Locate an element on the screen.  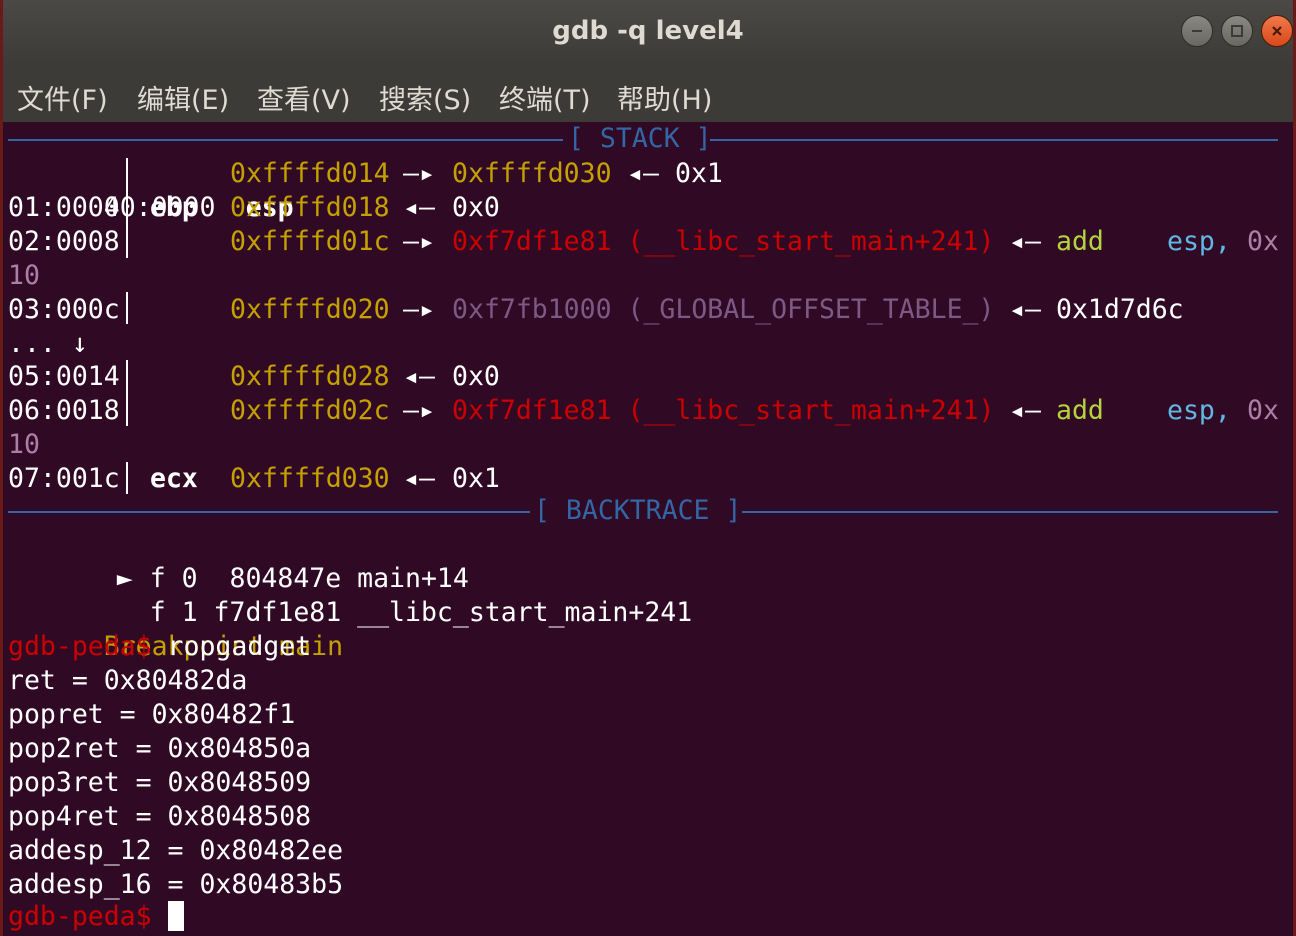
stack-address: 0xffffd02c is located at coordinates (310, 410).